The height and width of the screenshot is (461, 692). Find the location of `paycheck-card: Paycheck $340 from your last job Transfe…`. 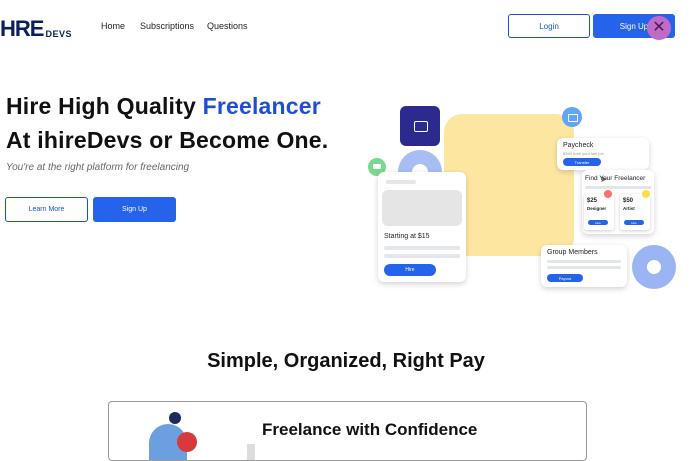

paycheck-card: Paycheck $340 from your last job Transfe… is located at coordinates (603, 154).